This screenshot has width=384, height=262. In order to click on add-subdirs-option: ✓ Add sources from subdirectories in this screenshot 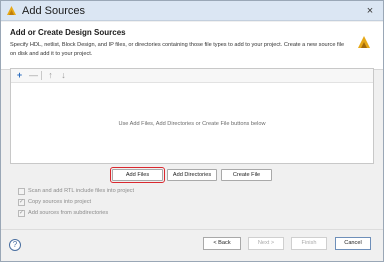, I will do `click(83, 213)`.